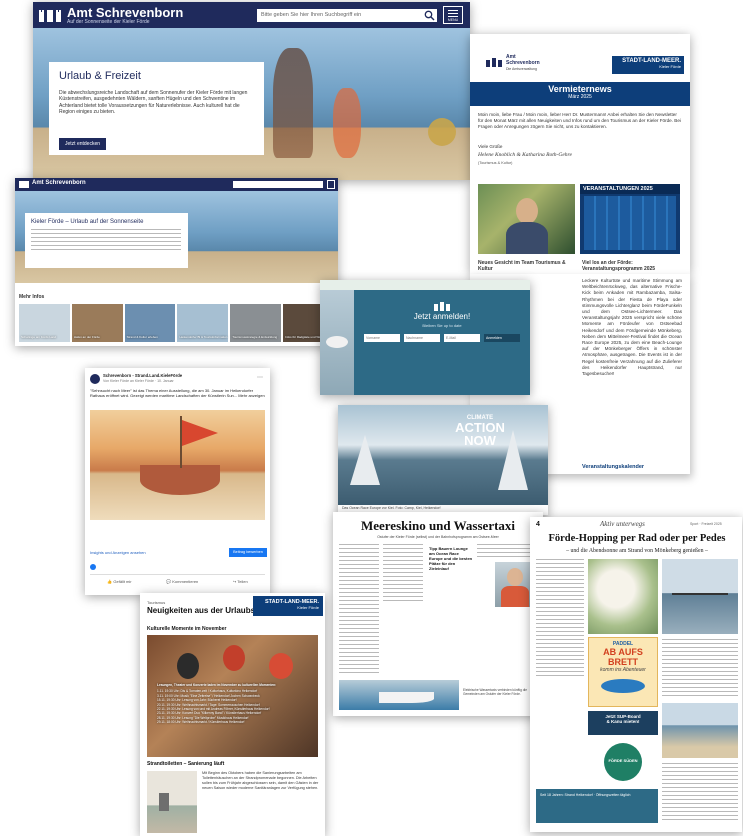 The height and width of the screenshot is (836, 743). What do you see at coordinates (495, 163) in the screenshot?
I see `newsletter-dept: (Tourismus & Kultur)` at bounding box center [495, 163].